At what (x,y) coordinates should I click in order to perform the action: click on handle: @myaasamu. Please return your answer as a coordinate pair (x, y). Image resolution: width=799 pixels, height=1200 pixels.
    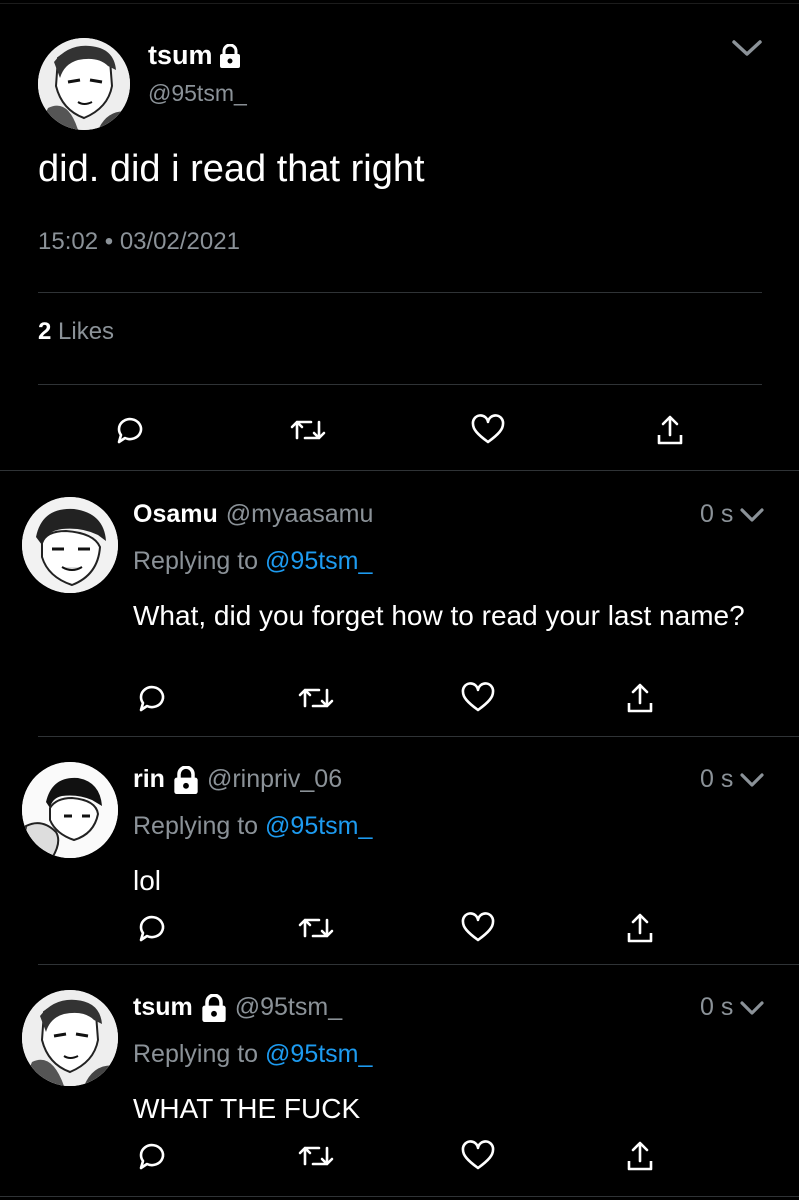
    Looking at the image, I should click on (300, 514).